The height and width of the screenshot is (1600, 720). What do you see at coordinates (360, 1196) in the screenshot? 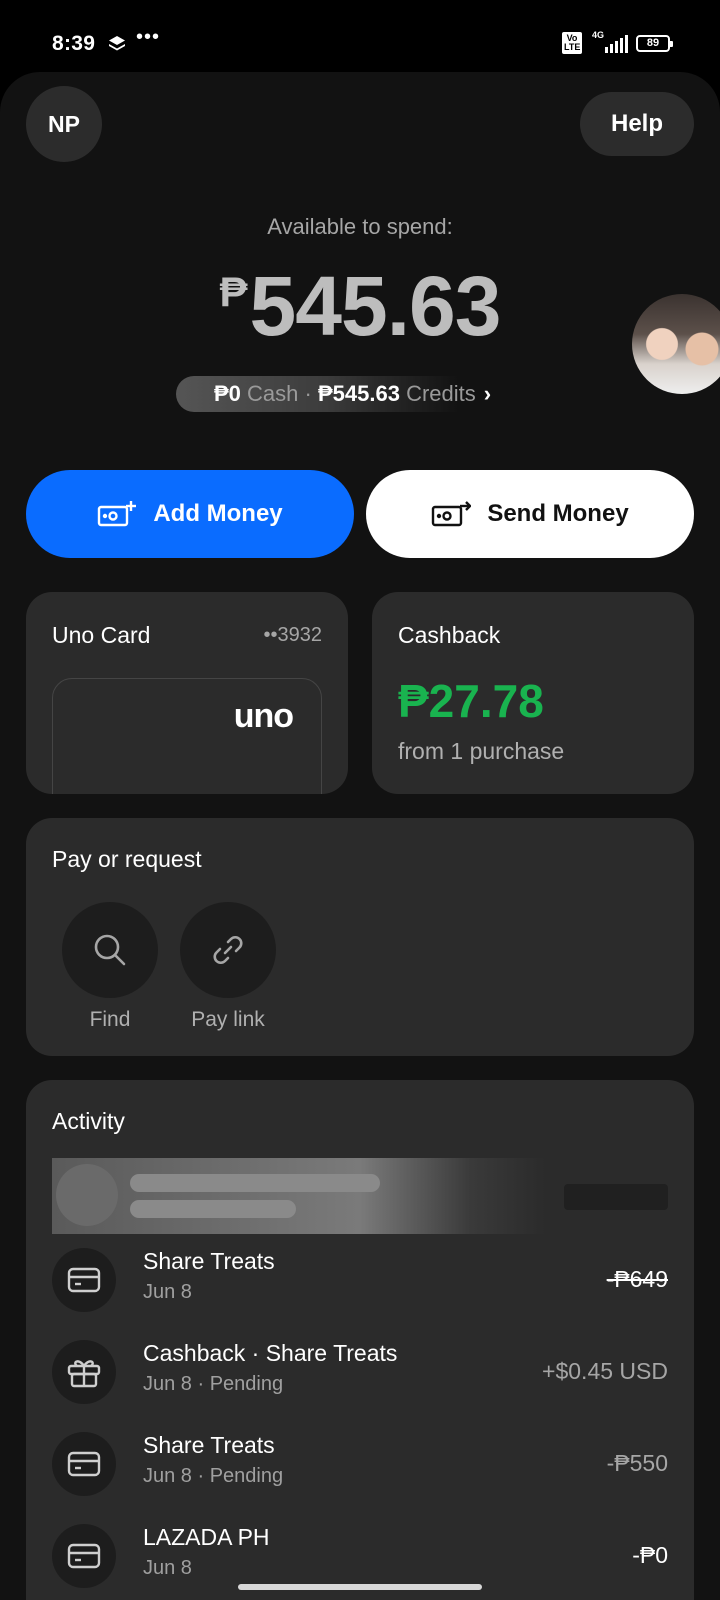
I see `activity-loading-placeholder` at bounding box center [360, 1196].